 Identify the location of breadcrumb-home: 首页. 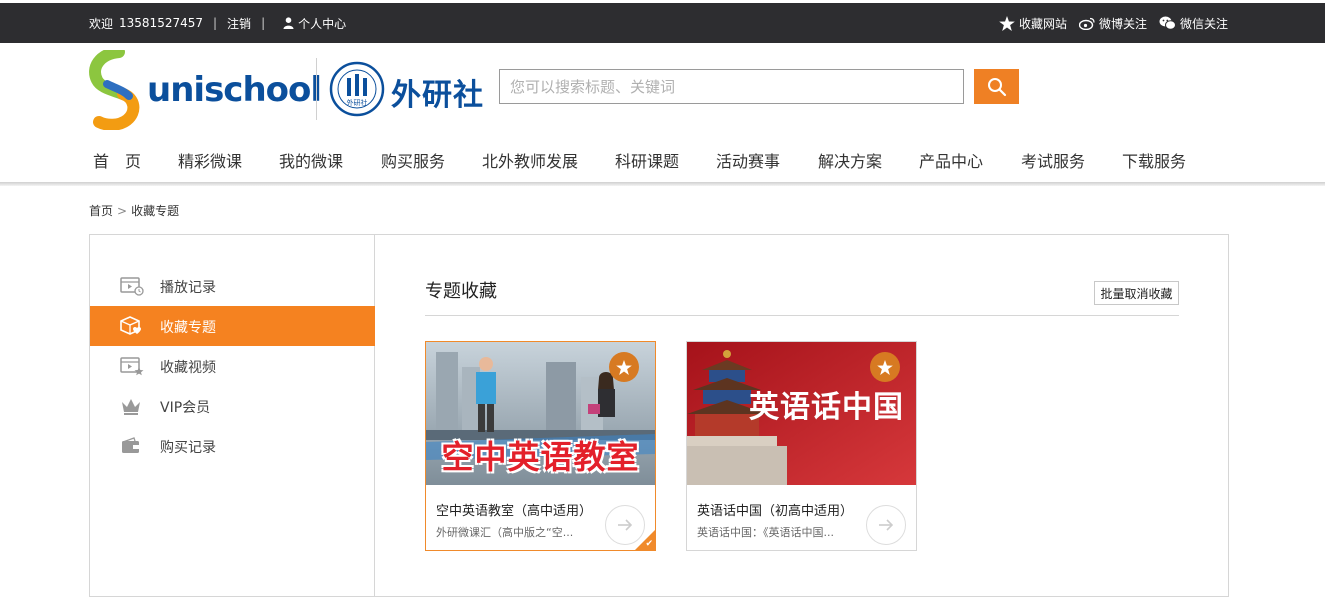
(101, 211).